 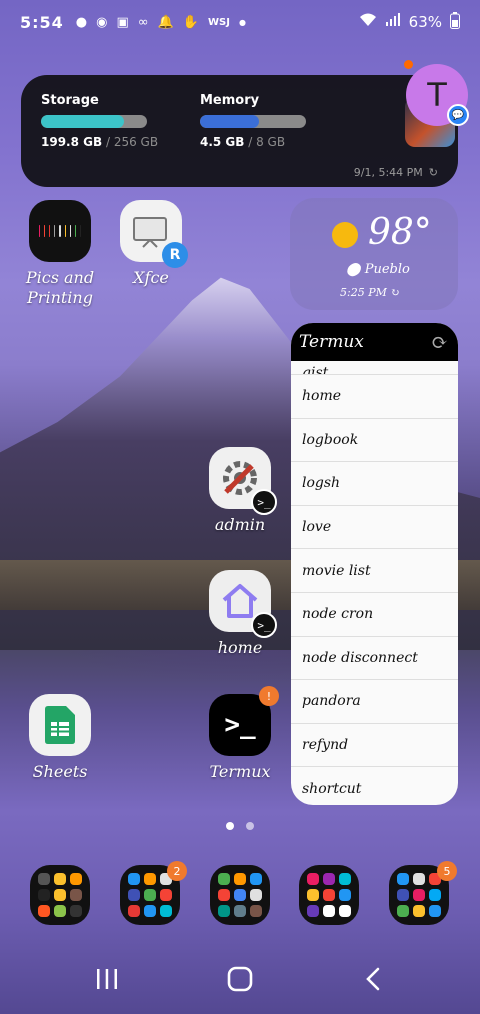 I want to click on cast-icon: ▣, so click(x=122, y=22).